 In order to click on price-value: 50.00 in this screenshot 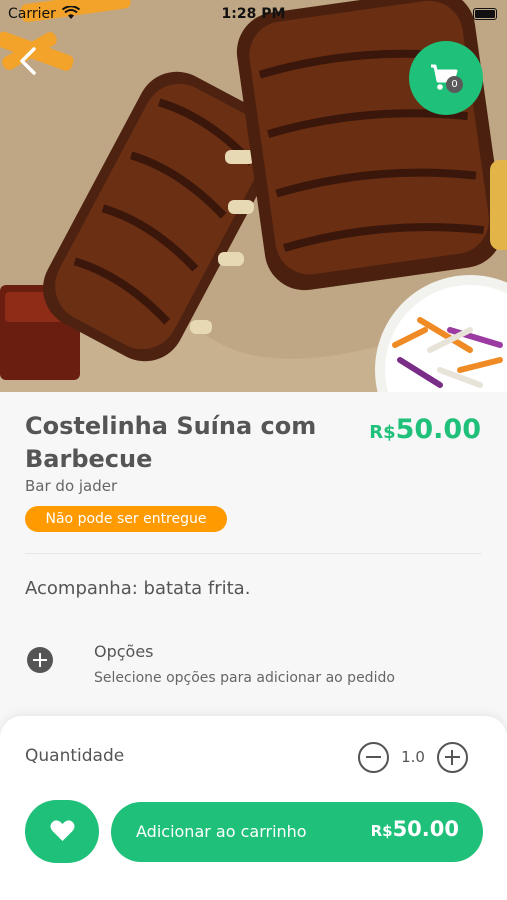, I will do `click(438, 429)`.